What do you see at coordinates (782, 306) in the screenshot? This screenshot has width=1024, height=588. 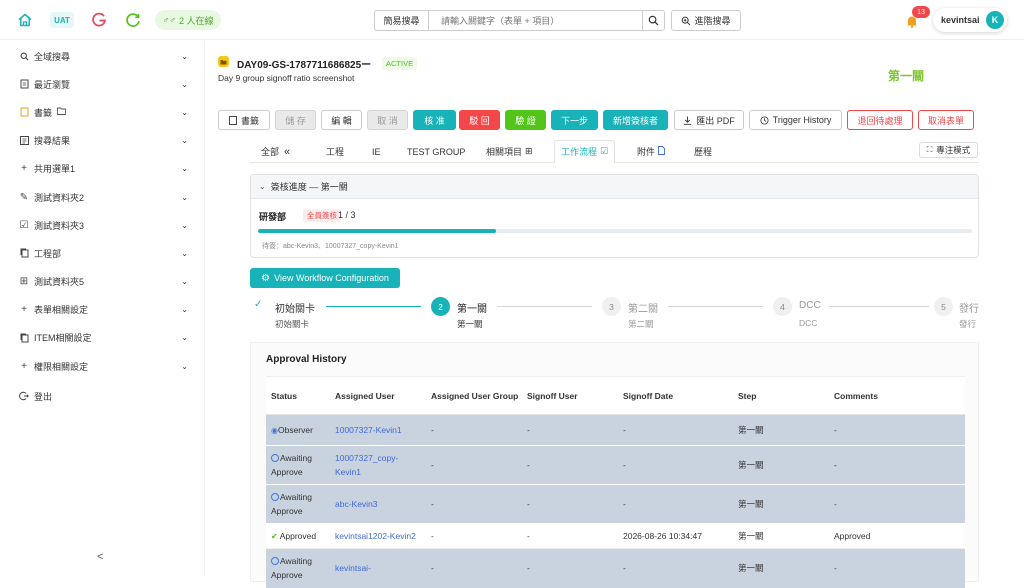 I see `step-4-circle: 4` at bounding box center [782, 306].